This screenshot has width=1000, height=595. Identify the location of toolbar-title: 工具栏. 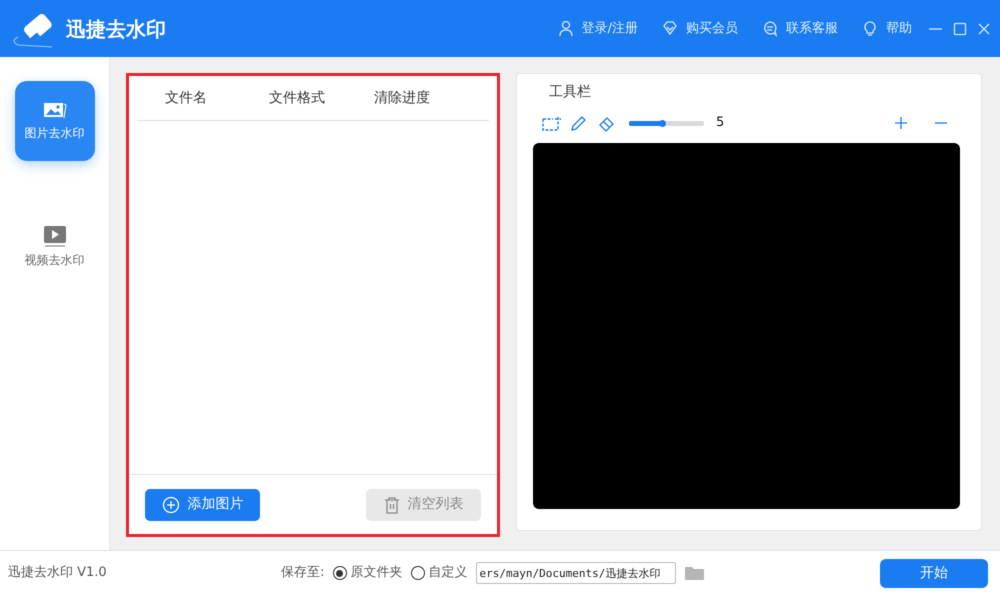
(570, 92).